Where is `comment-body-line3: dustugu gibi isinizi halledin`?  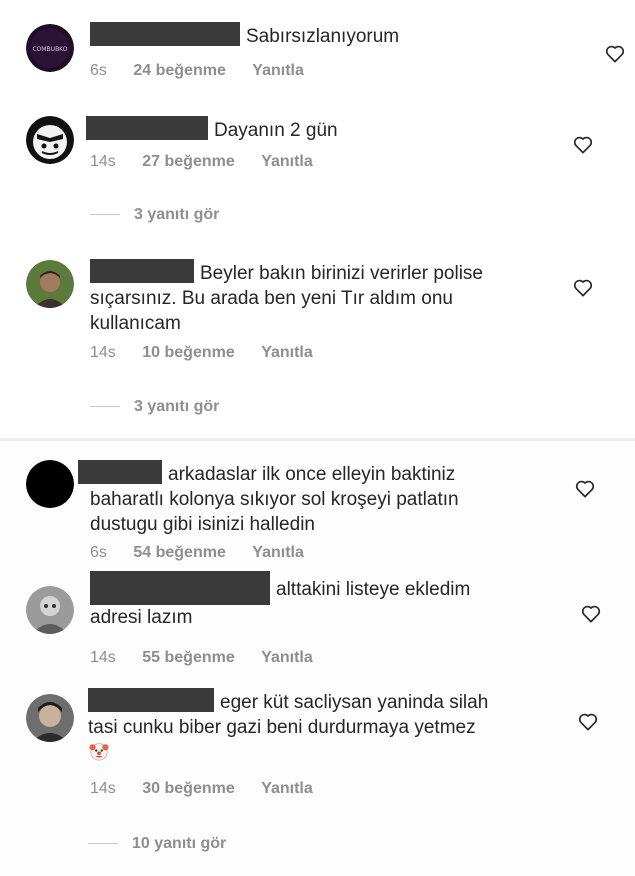 comment-body-line3: dustugu gibi isinizi halledin is located at coordinates (202, 524).